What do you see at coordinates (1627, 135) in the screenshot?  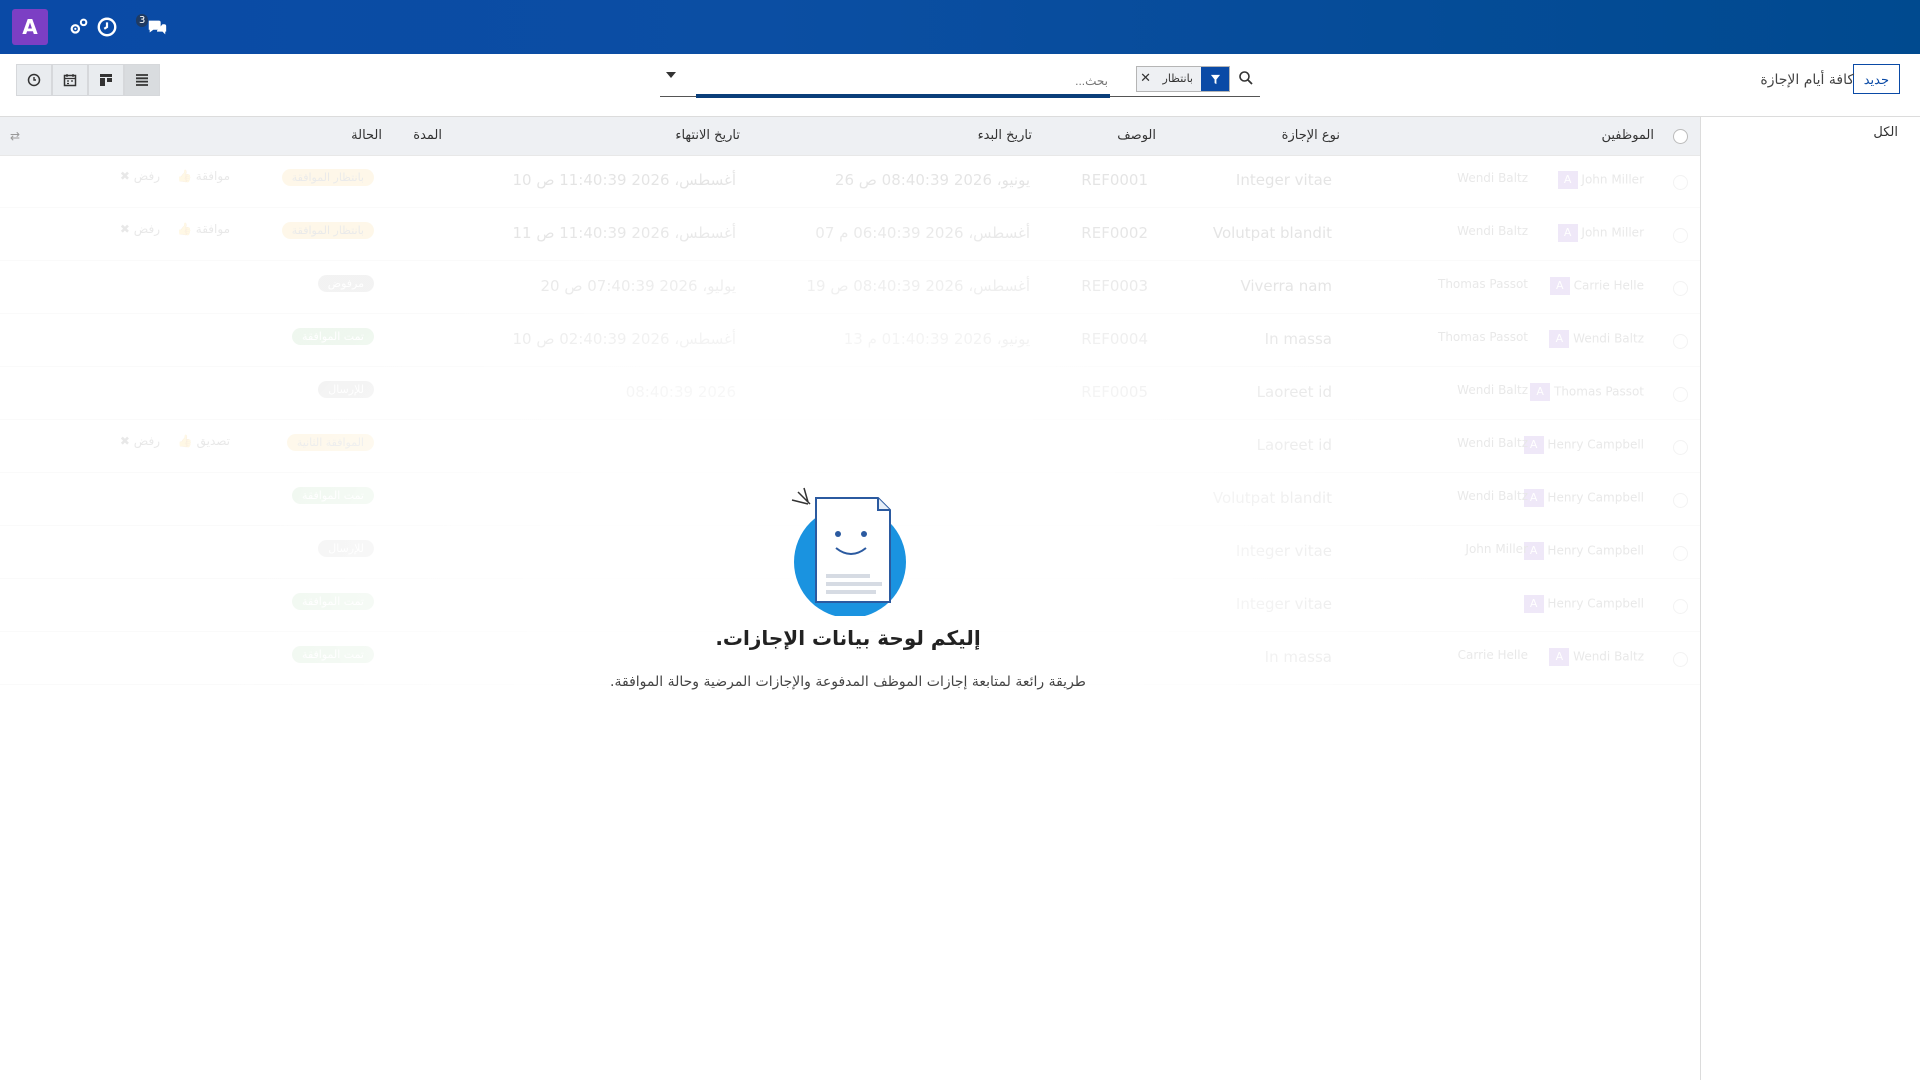 I see `col-employees: الموظفين` at bounding box center [1627, 135].